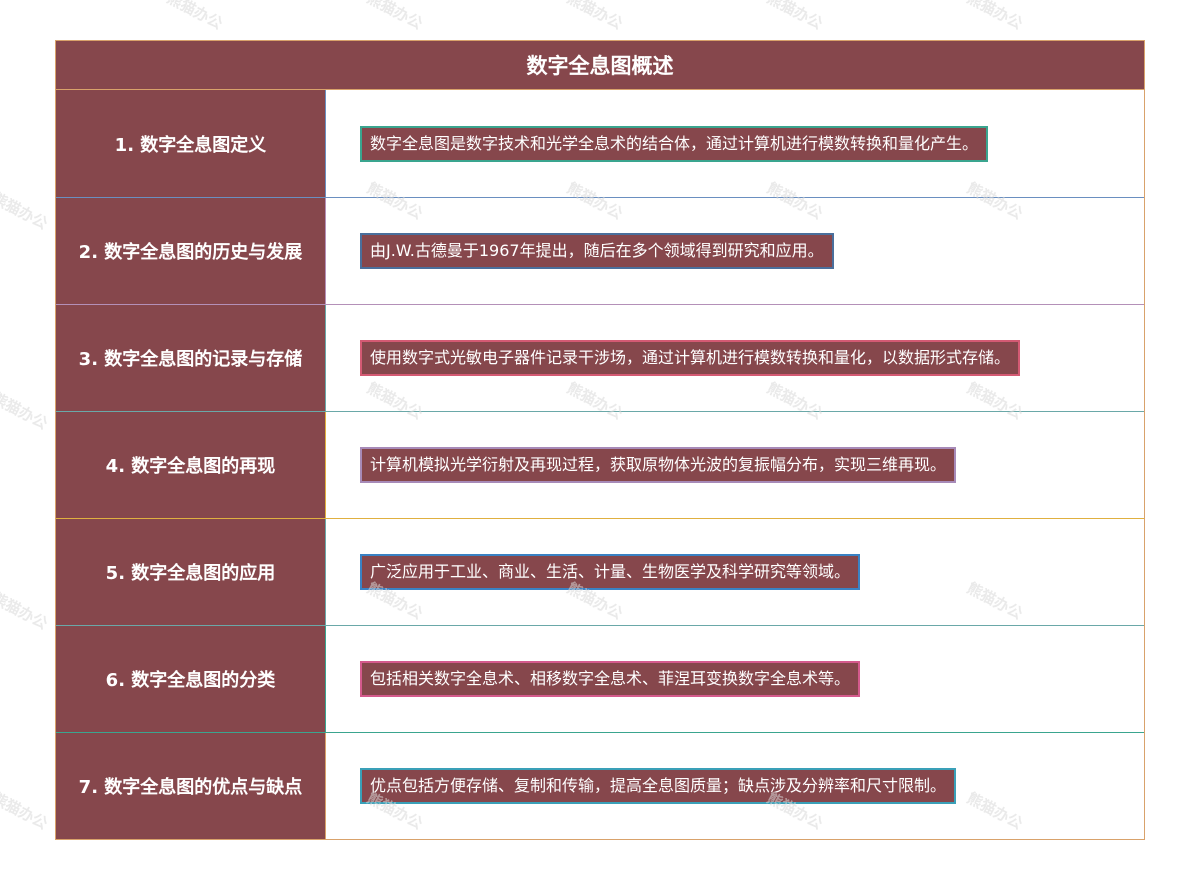 This screenshot has width=1200, height=881. Describe the element at coordinates (674, 143) in the screenshot. I see `row-description: 数字全息图是数字技术和光学全息术的结合体，通过计算机进行模数转换和量化产生。` at that location.